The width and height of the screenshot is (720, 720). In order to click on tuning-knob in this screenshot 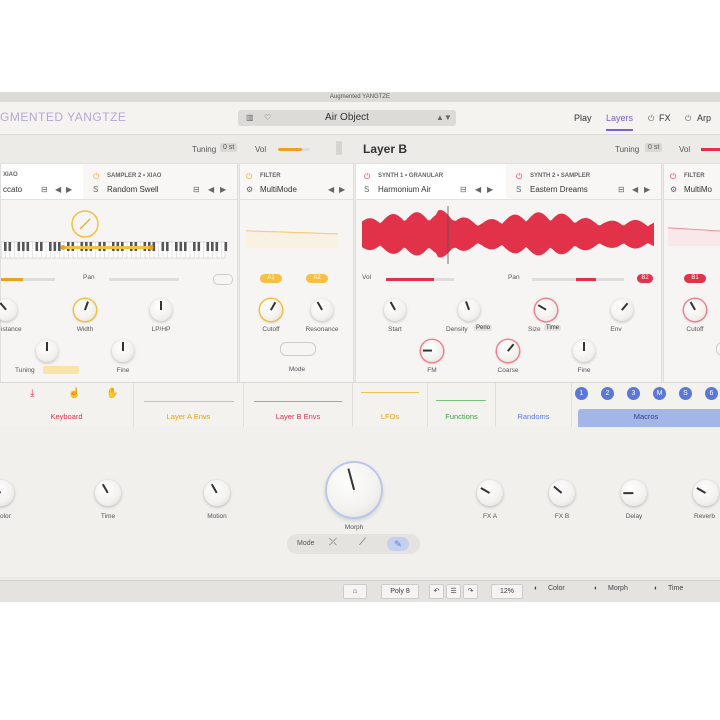, I will do `click(47, 351)`.